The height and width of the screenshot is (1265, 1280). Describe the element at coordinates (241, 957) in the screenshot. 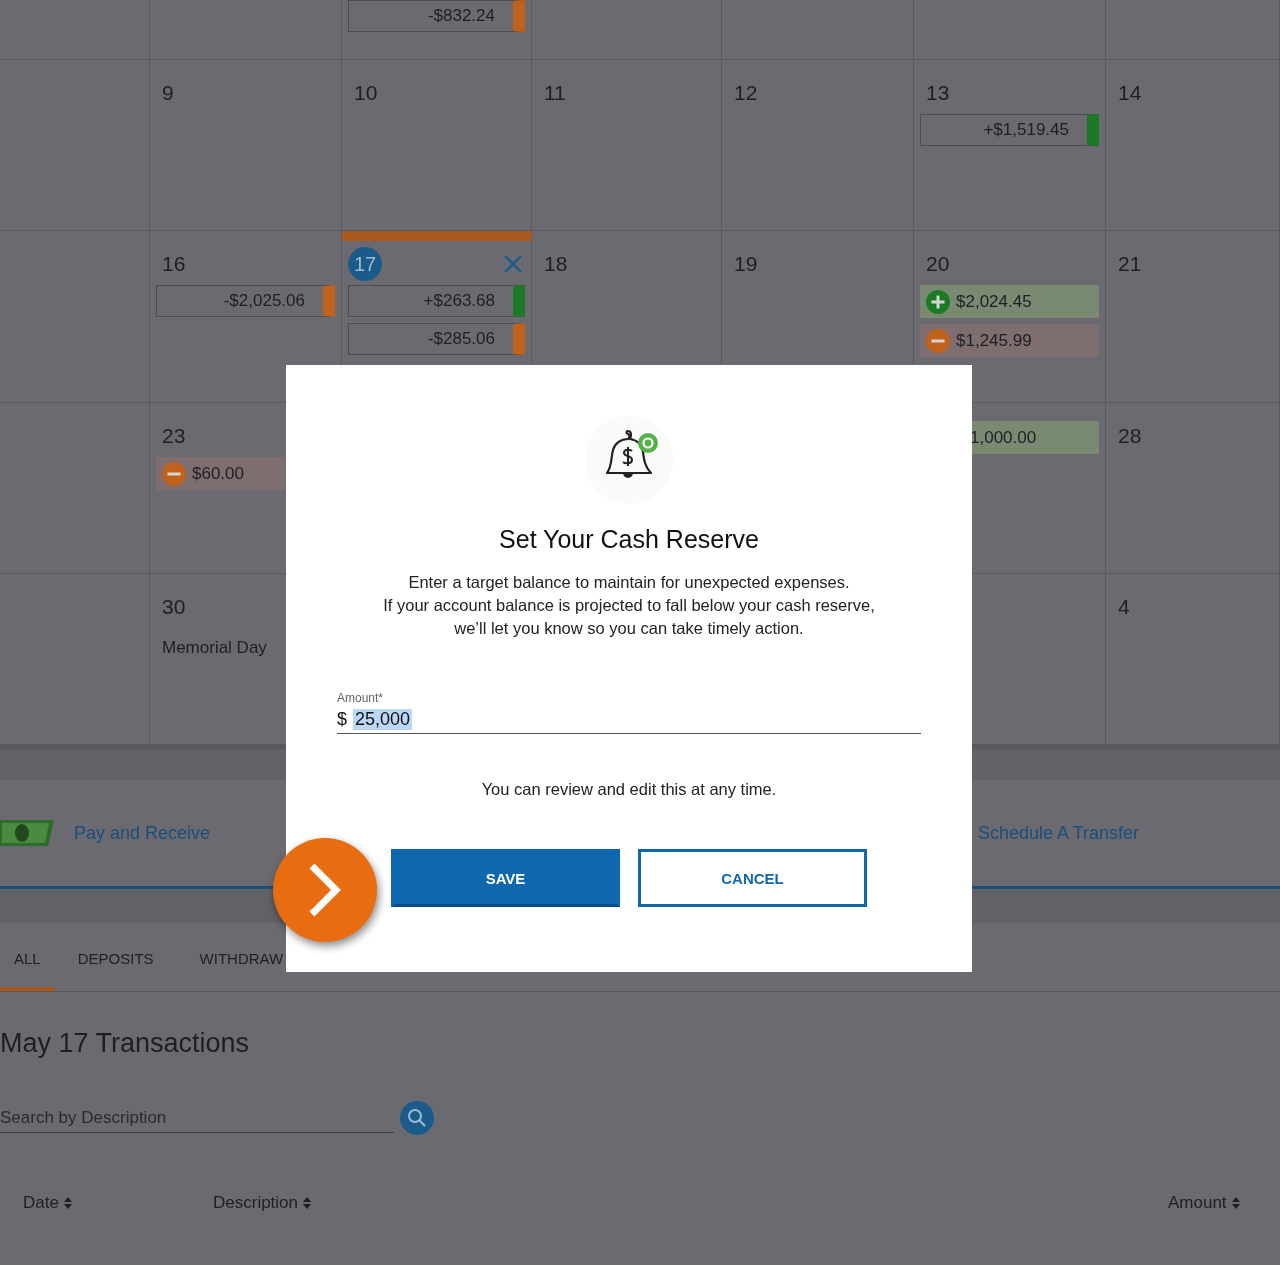

I see `filter-tab: WITHDRAW` at that location.